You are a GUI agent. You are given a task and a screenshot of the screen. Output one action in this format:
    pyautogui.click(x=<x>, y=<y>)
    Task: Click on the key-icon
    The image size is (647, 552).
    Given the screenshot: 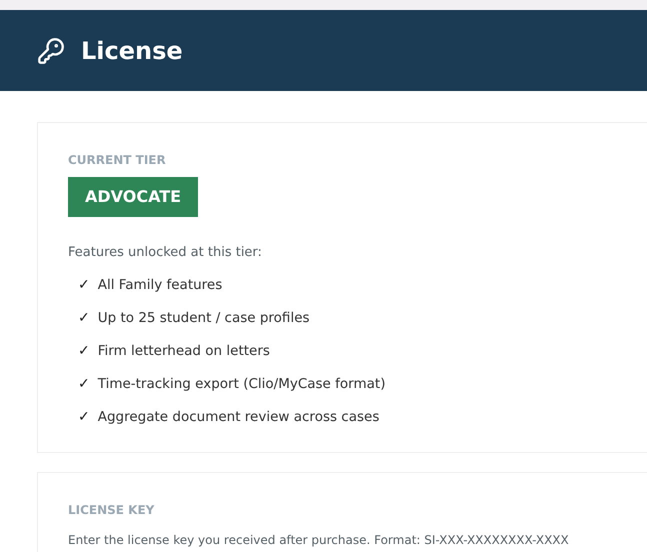 What is the action you would take?
    pyautogui.click(x=51, y=50)
    